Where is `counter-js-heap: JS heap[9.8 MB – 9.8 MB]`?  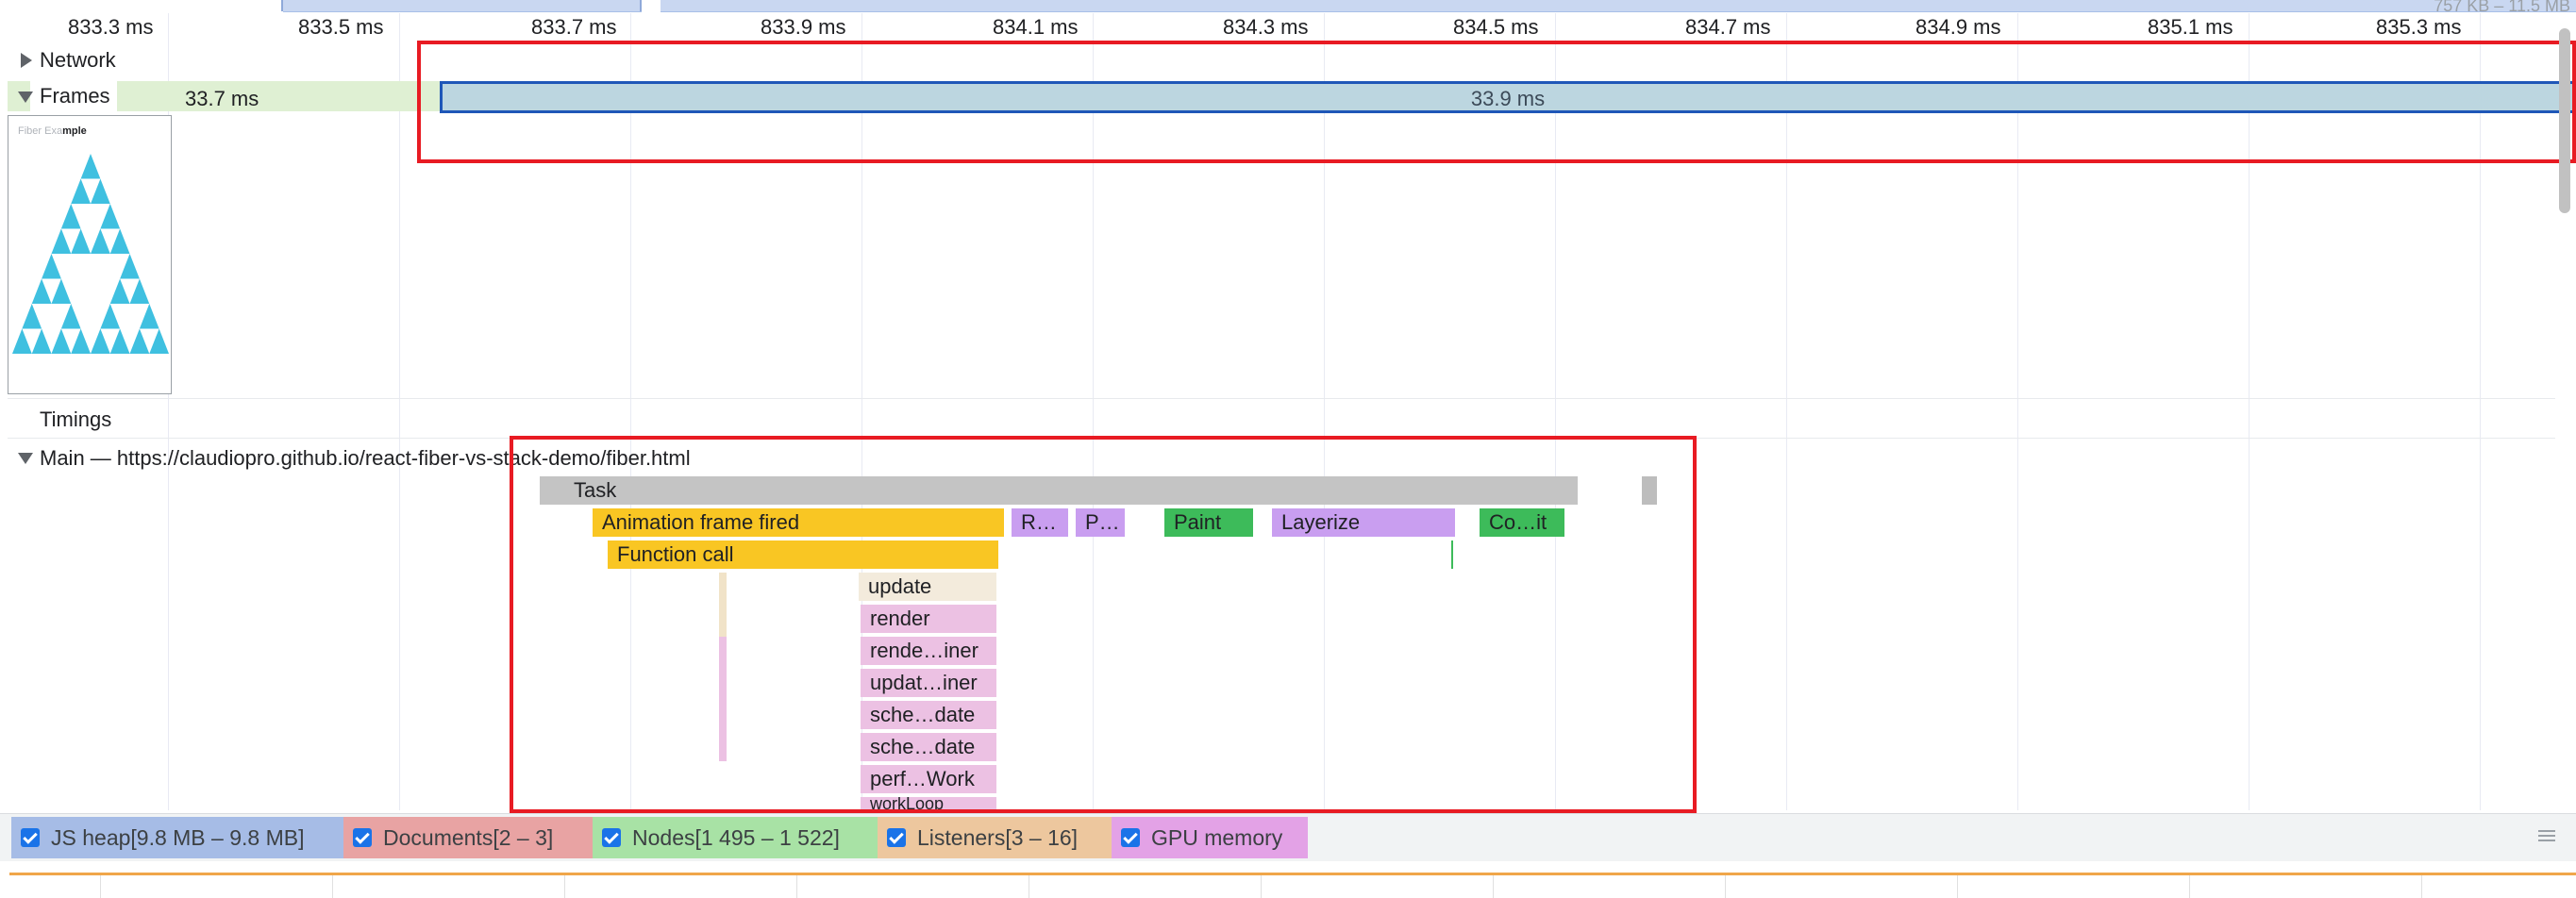 counter-js-heap: JS heap[9.8 MB – 9.8 MB] is located at coordinates (177, 837).